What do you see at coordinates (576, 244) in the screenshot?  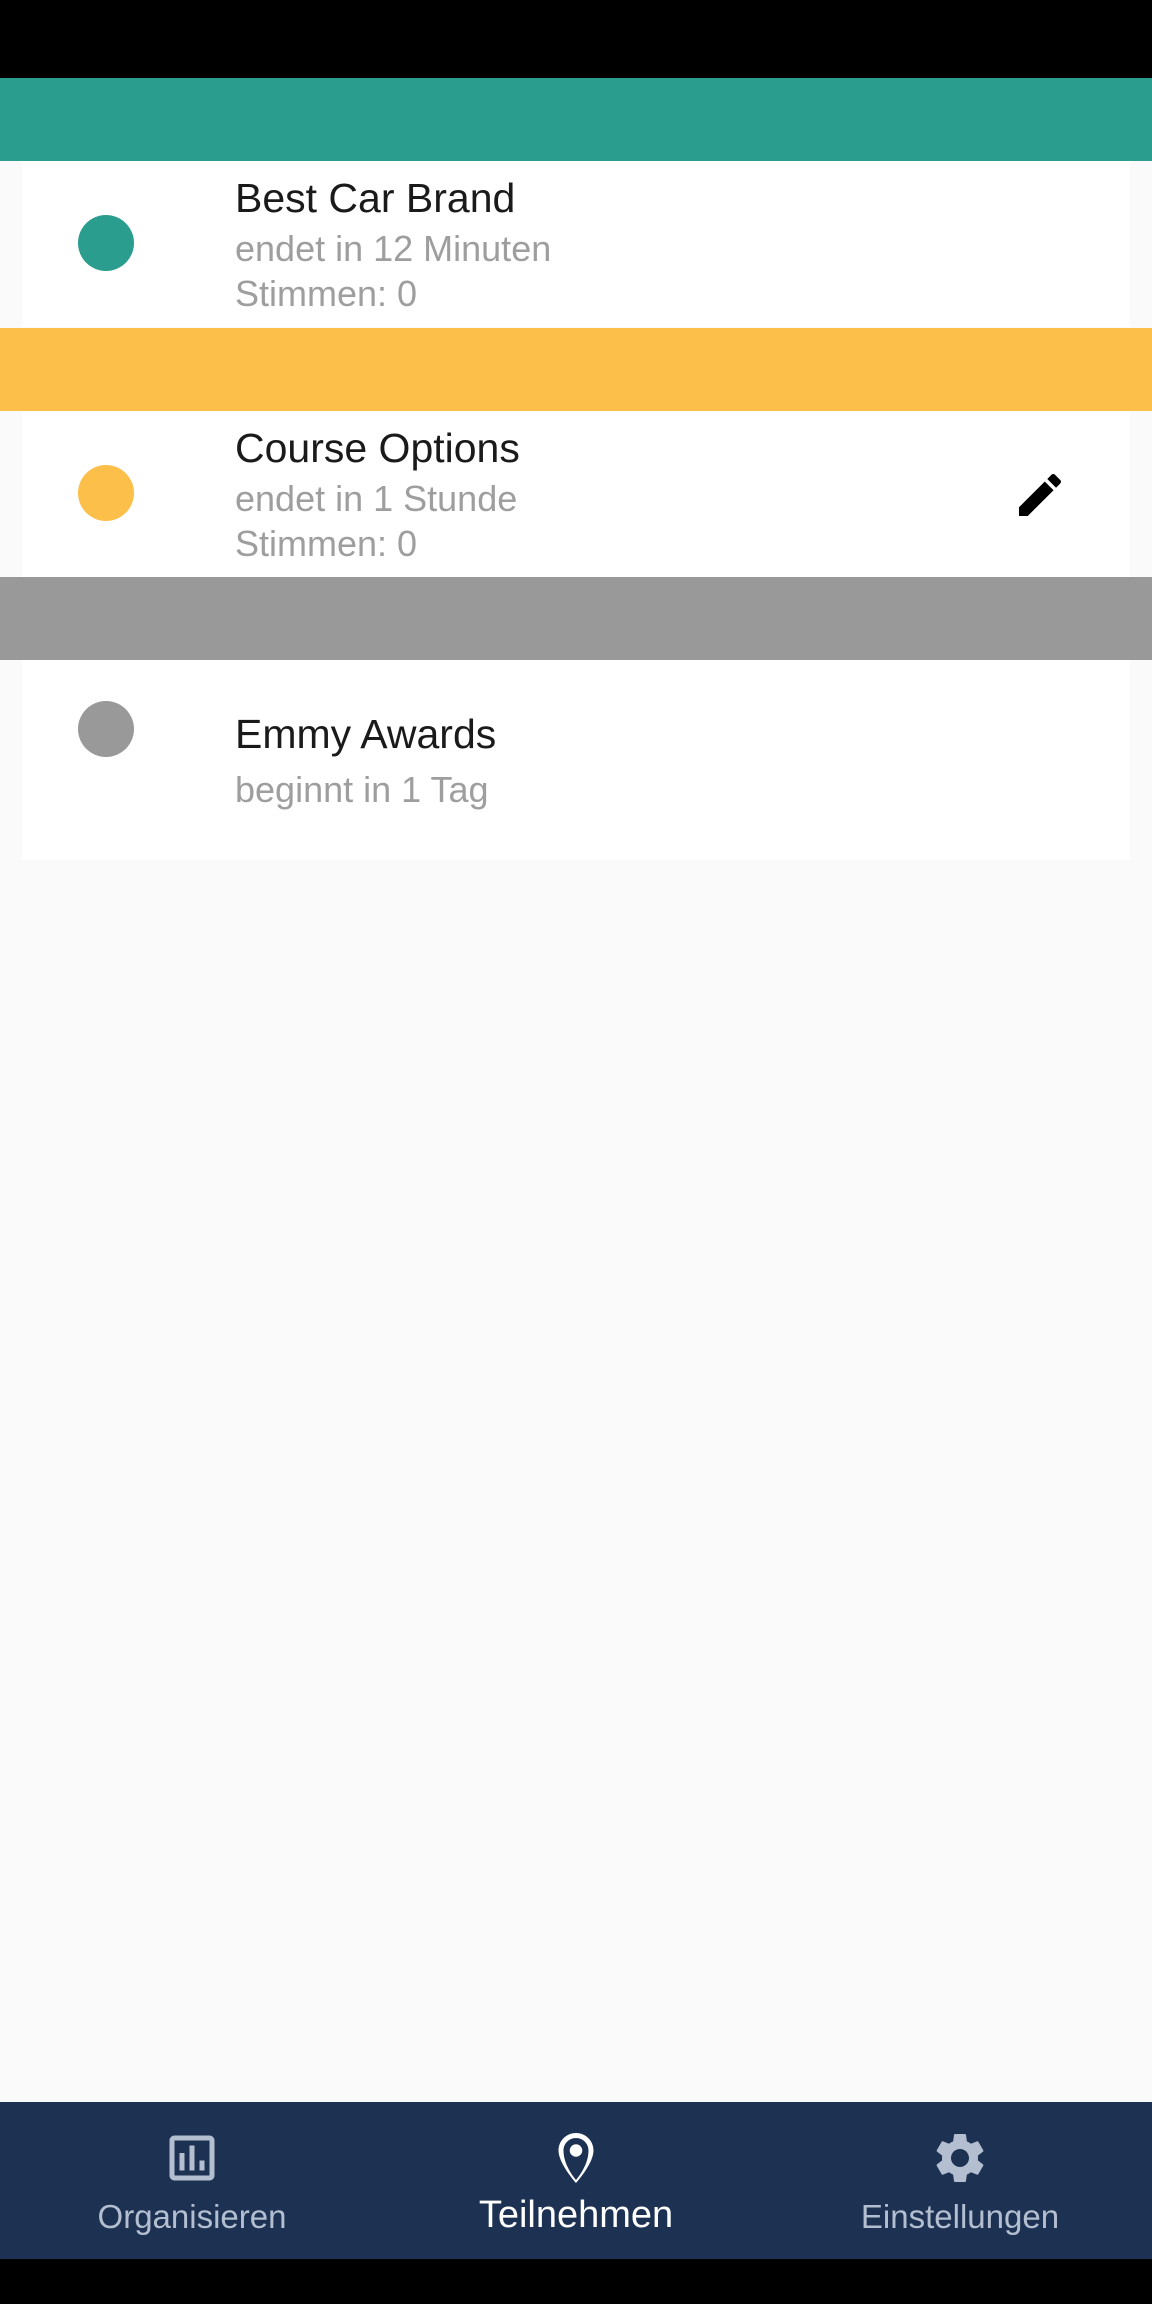 I see `poll-card-best-car-brand` at bounding box center [576, 244].